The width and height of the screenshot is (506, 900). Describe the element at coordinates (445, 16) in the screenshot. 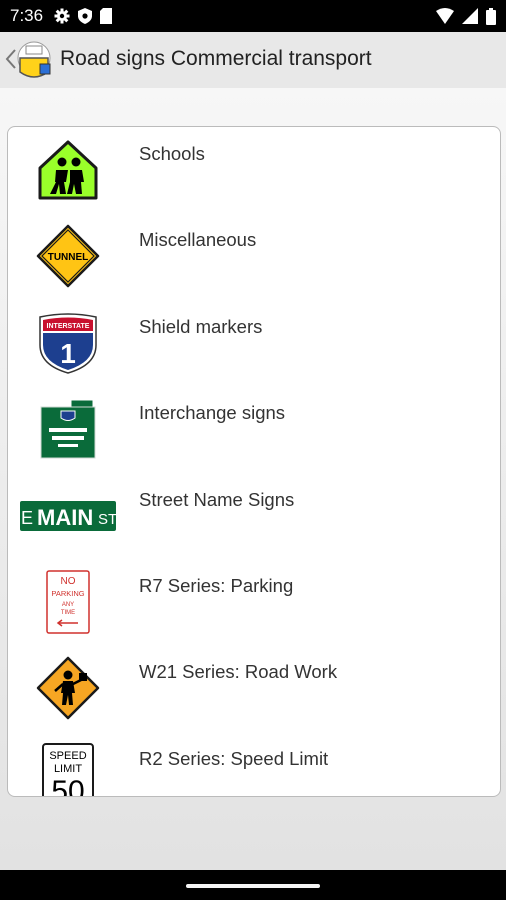

I see `wifi-icon` at that location.